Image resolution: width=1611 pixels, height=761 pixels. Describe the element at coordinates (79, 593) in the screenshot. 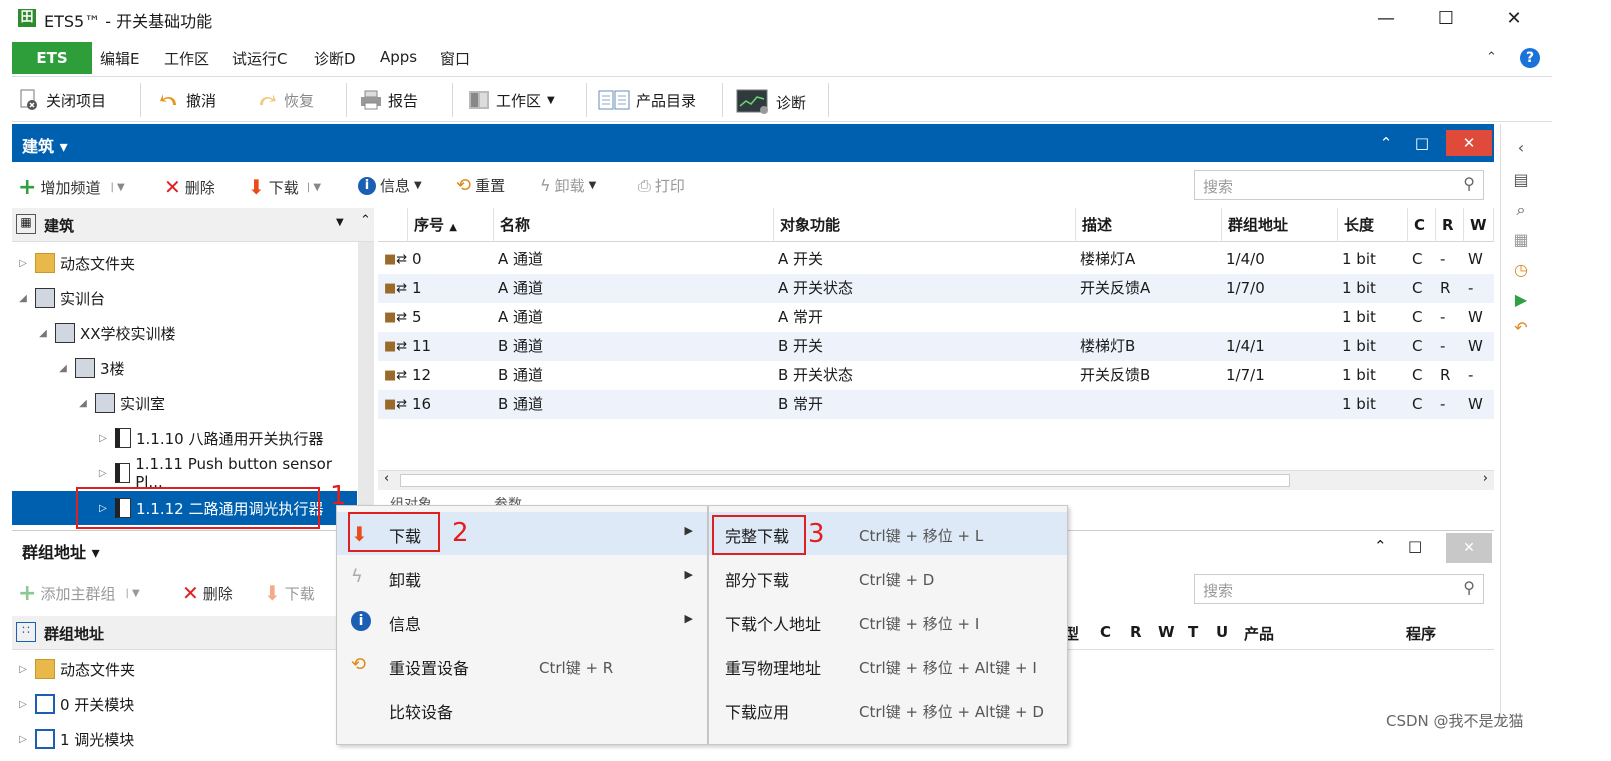

I see `add-main-group-button: + 添加主群组 | ▼` at that location.